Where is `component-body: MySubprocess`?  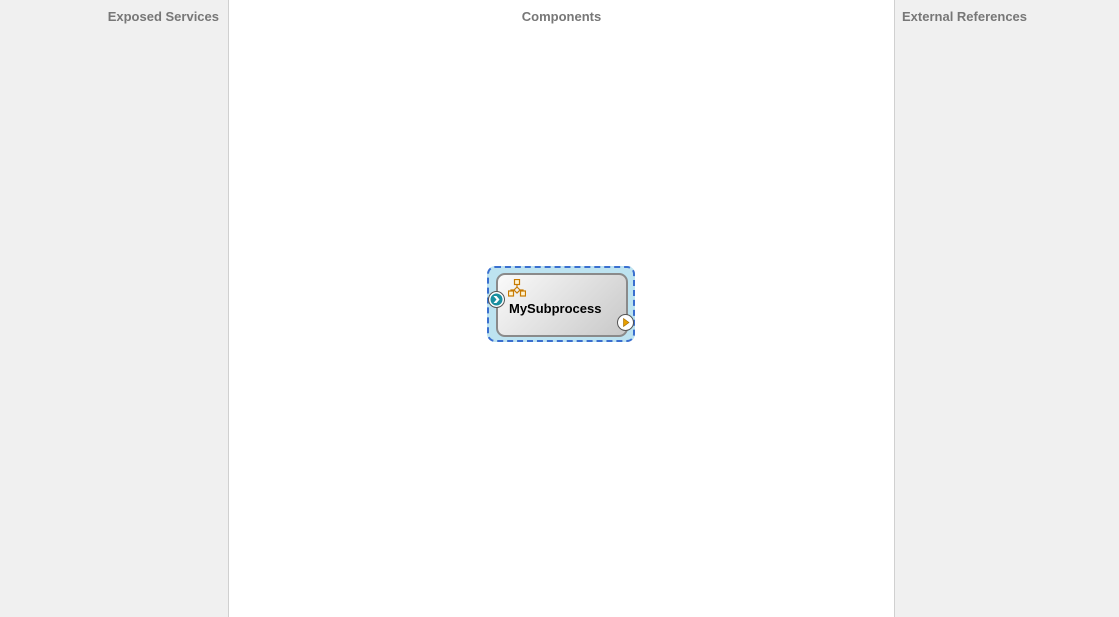
component-body: MySubprocess is located at coordinates (562, 305).